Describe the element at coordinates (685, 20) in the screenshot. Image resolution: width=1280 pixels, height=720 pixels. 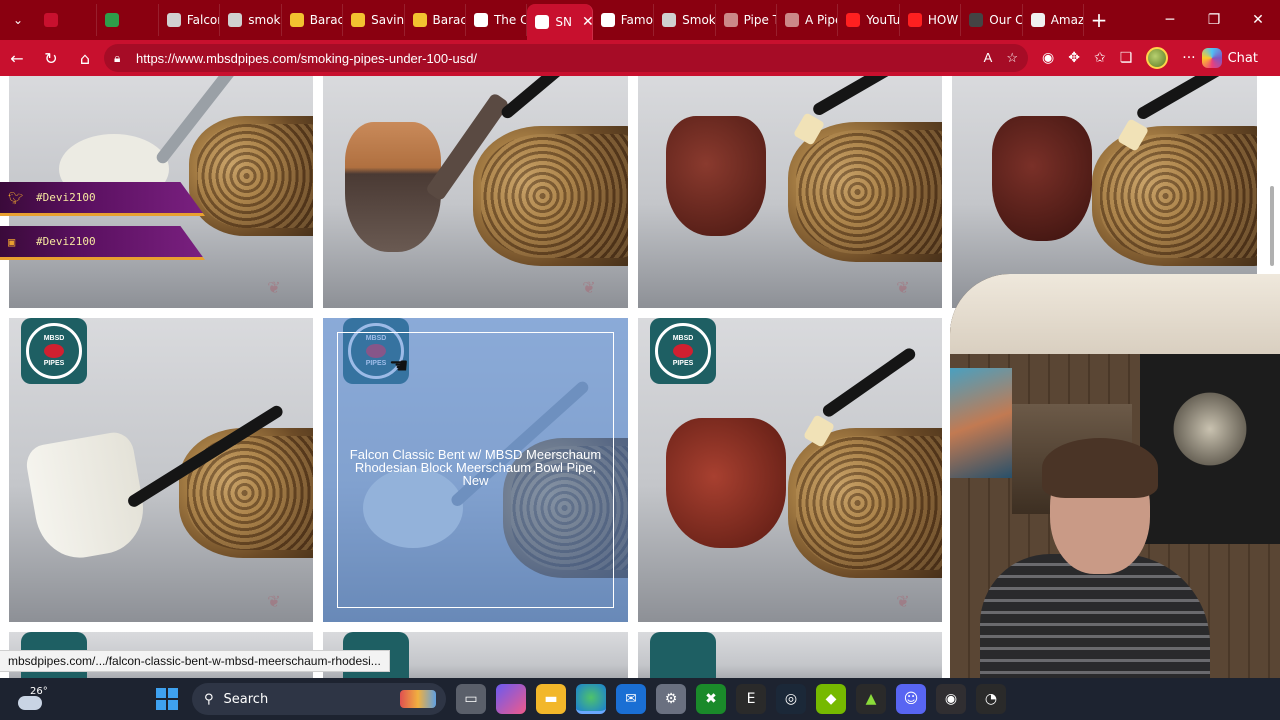
I see `browser-tab: Smoki` at that location.